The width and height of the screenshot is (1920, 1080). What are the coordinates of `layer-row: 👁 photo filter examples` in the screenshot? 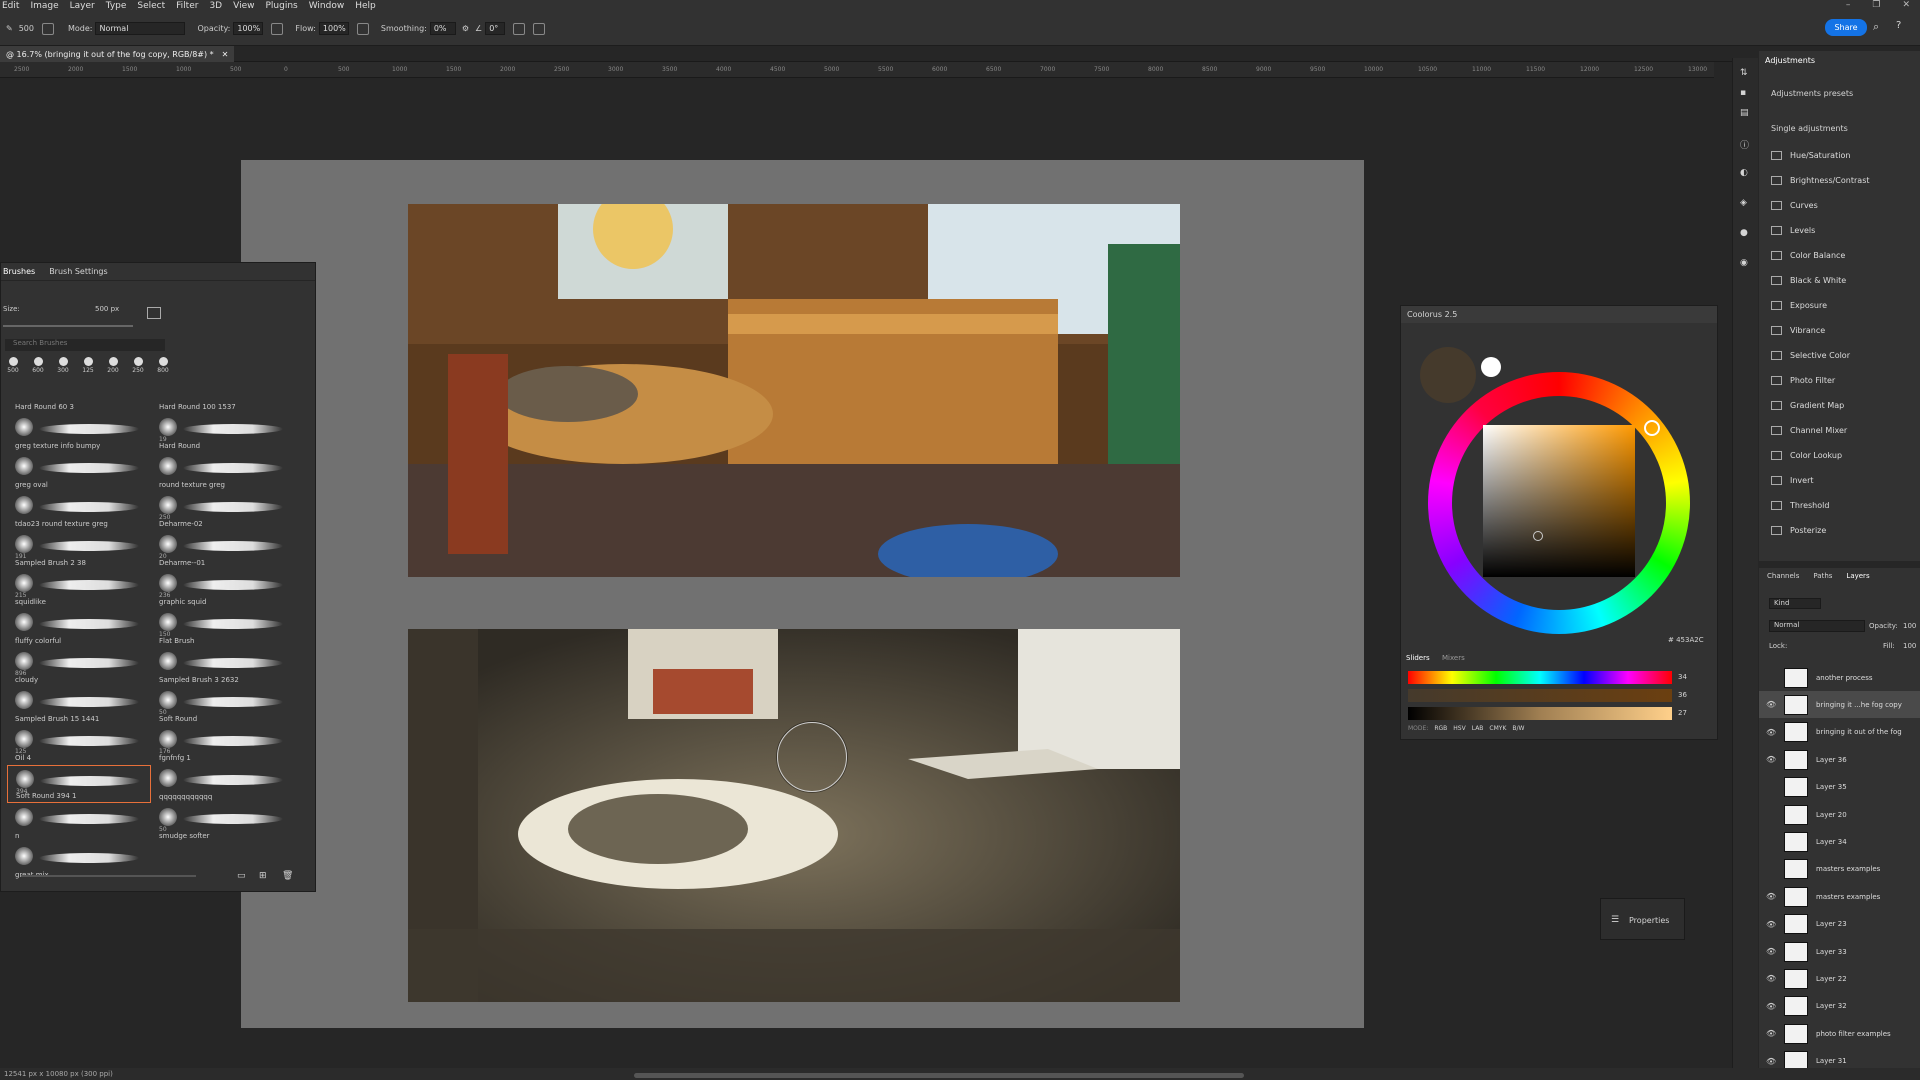 It's located at (1839, 1033).